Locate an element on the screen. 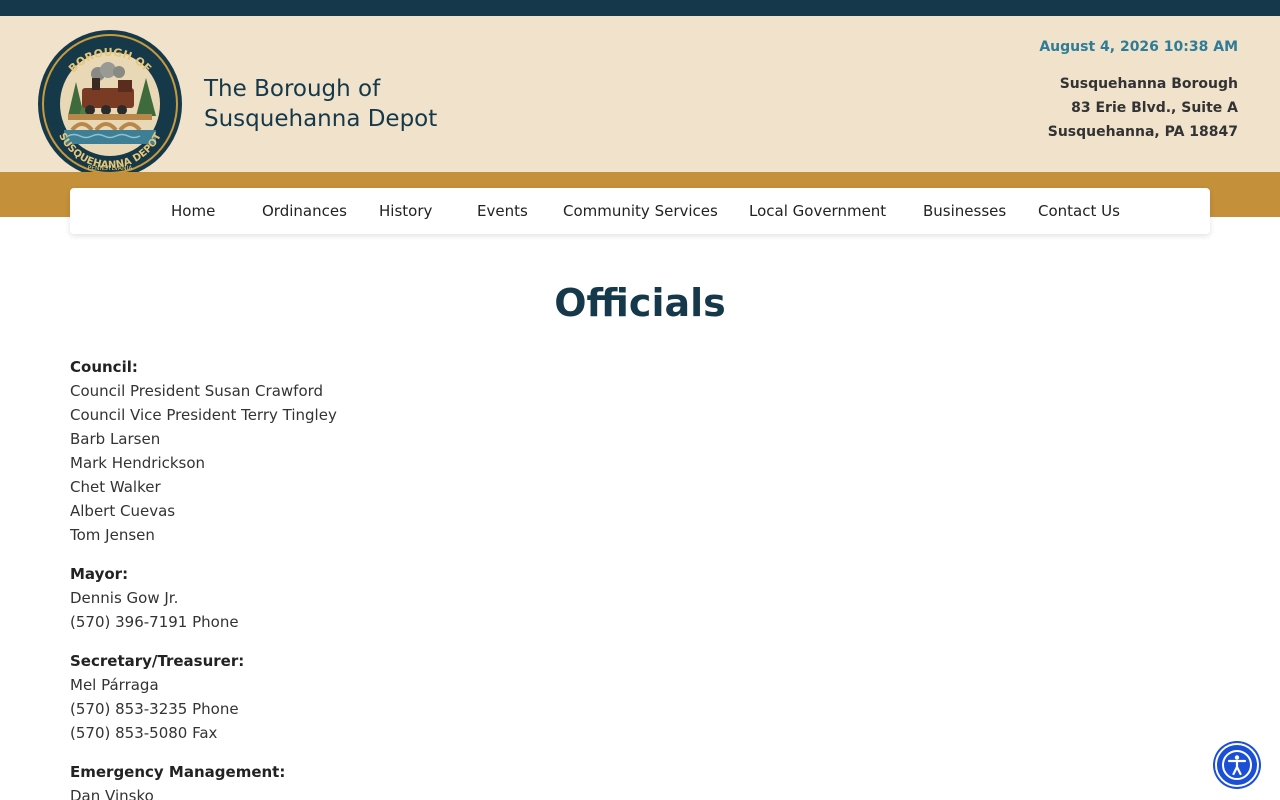  list-item: Chet Walker is located at coordinates (115, 487).